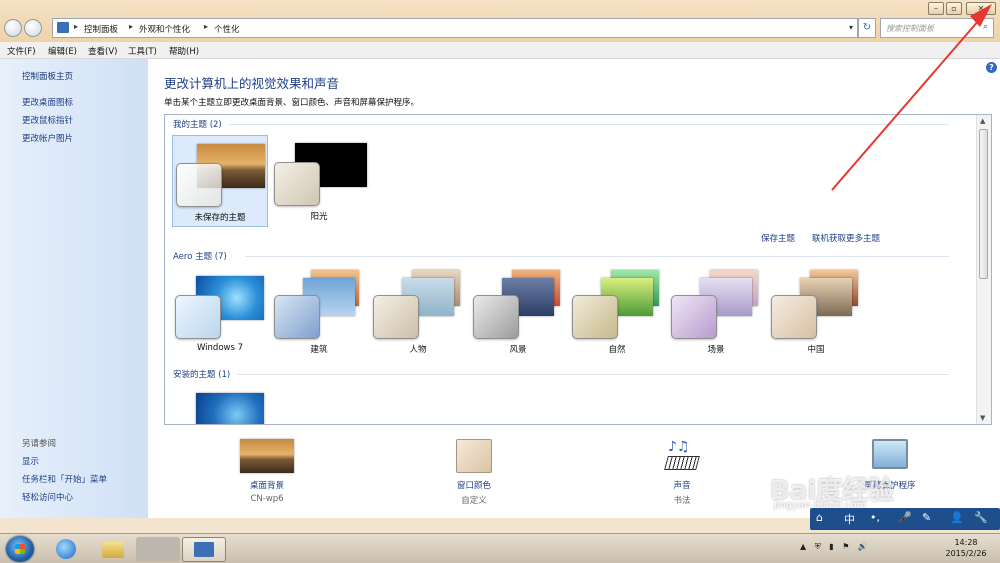 The width and height of the screenshot is (1000, 563). Describe the element at coordinates (863, 546) in the screenshot. I see `volume-icon: 🔊` at that location.